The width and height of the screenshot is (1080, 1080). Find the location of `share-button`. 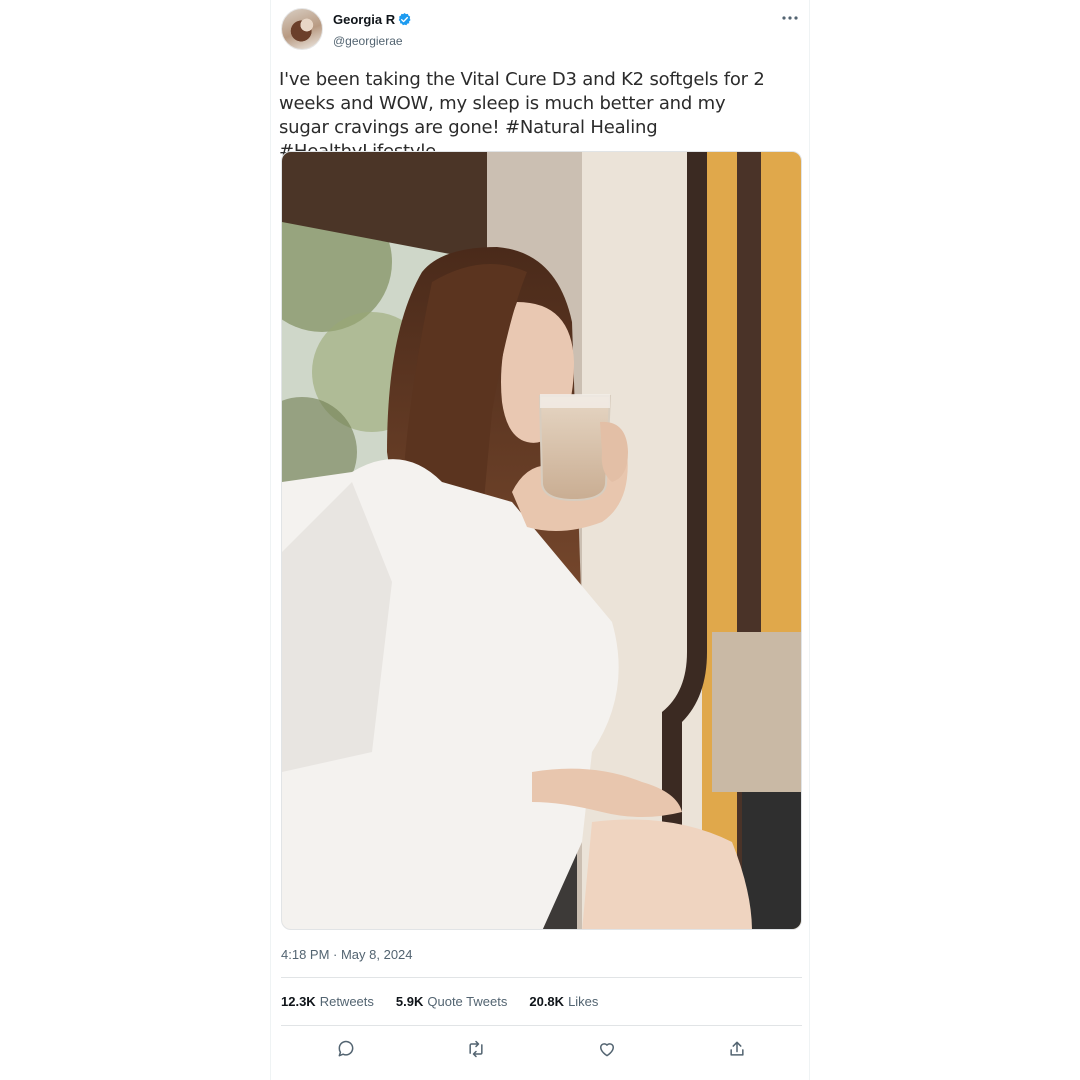

share-button is located at coordinates (737, 1049).